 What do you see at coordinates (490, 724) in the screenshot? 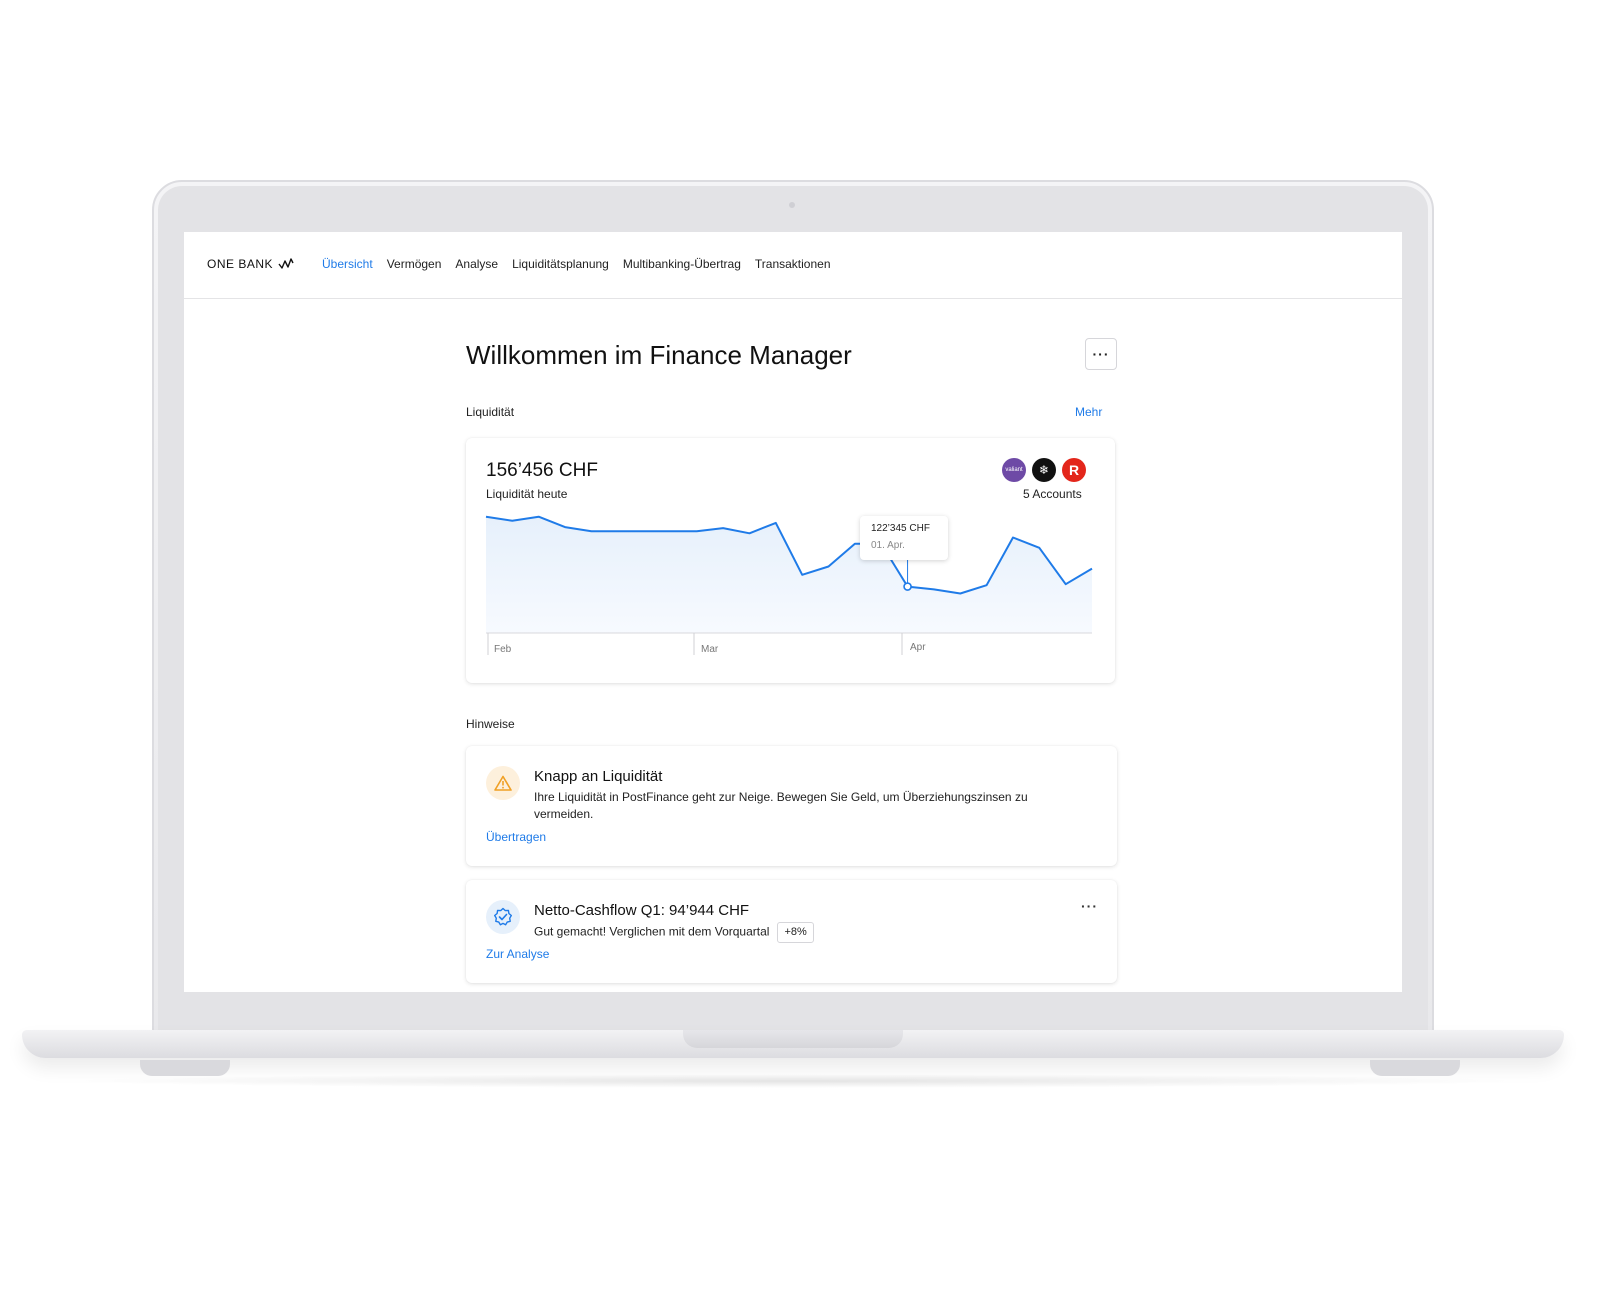
I see `hints-section-label: Hinweise` at bounding box center [490, 724].